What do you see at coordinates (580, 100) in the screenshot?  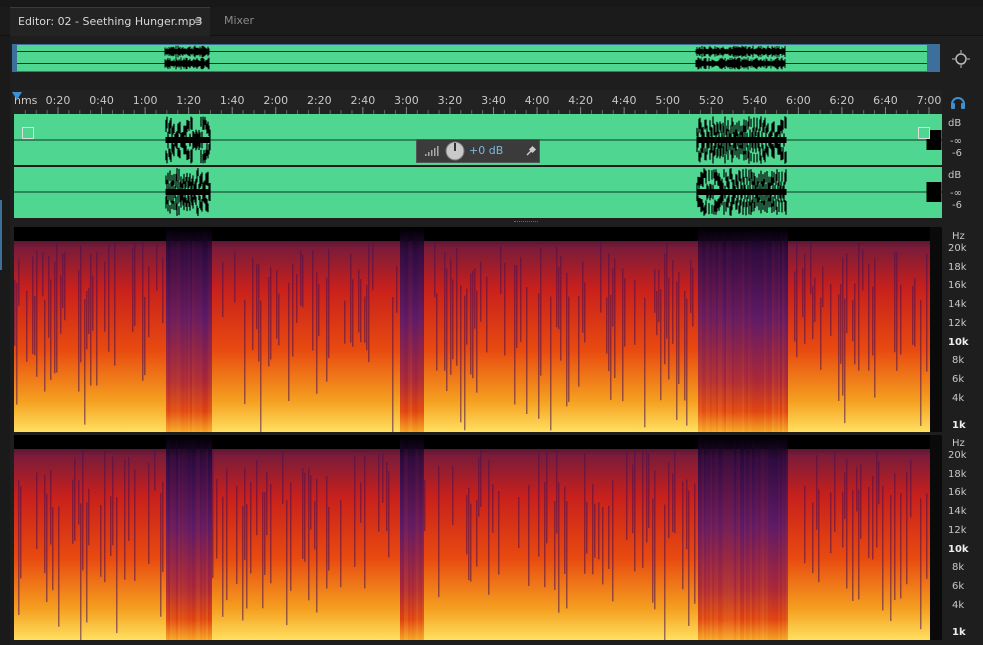 I see `ruler-tick-label: 4:20` at bounding box center [580, 100].